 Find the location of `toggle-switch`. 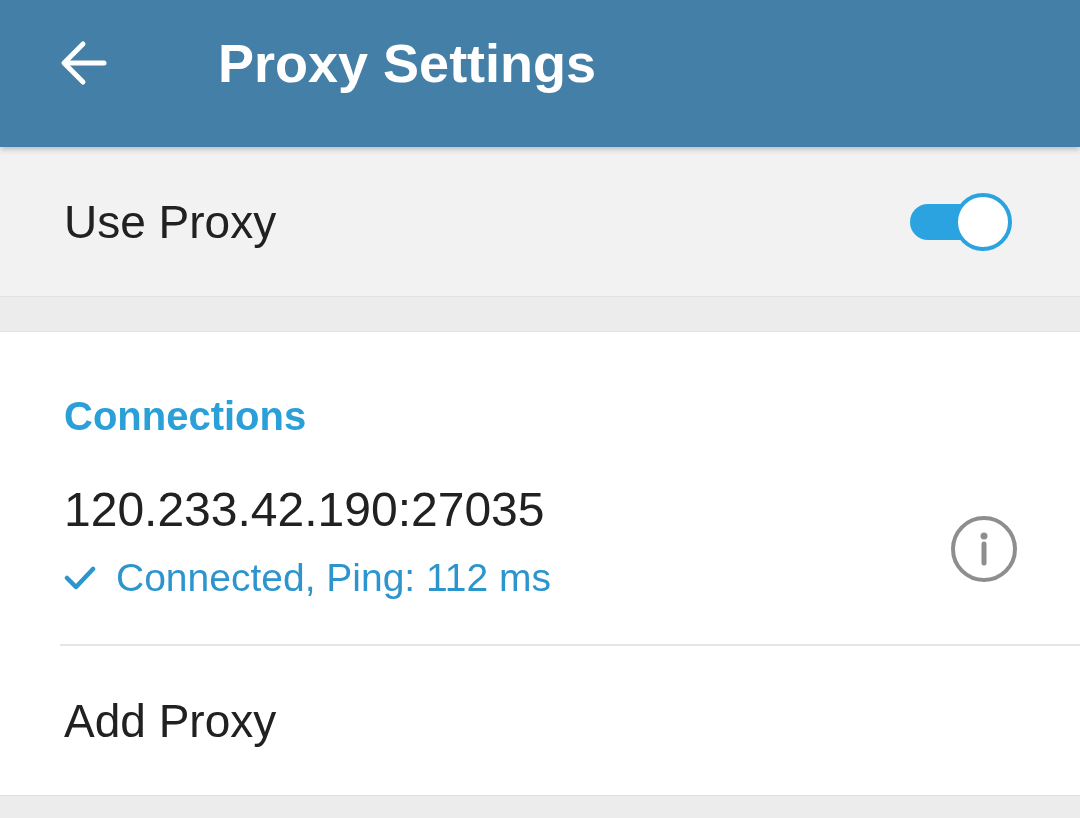

toggle-switch is located at coordinates (961, 221).